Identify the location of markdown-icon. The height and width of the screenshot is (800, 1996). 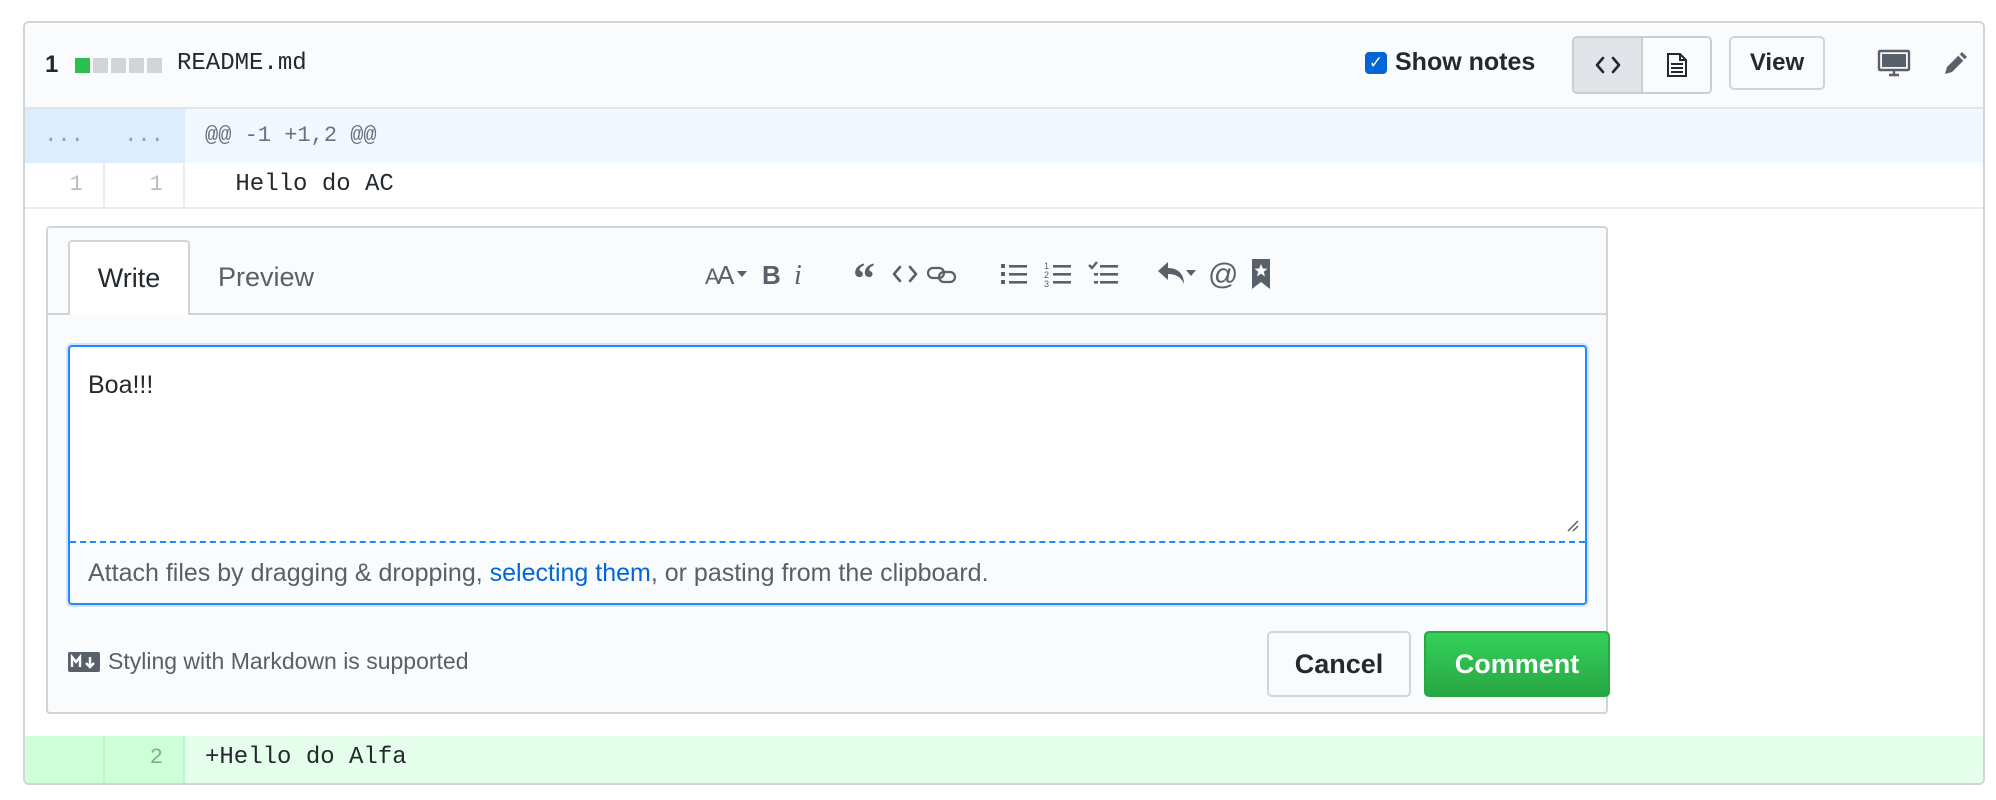
(84, 661).